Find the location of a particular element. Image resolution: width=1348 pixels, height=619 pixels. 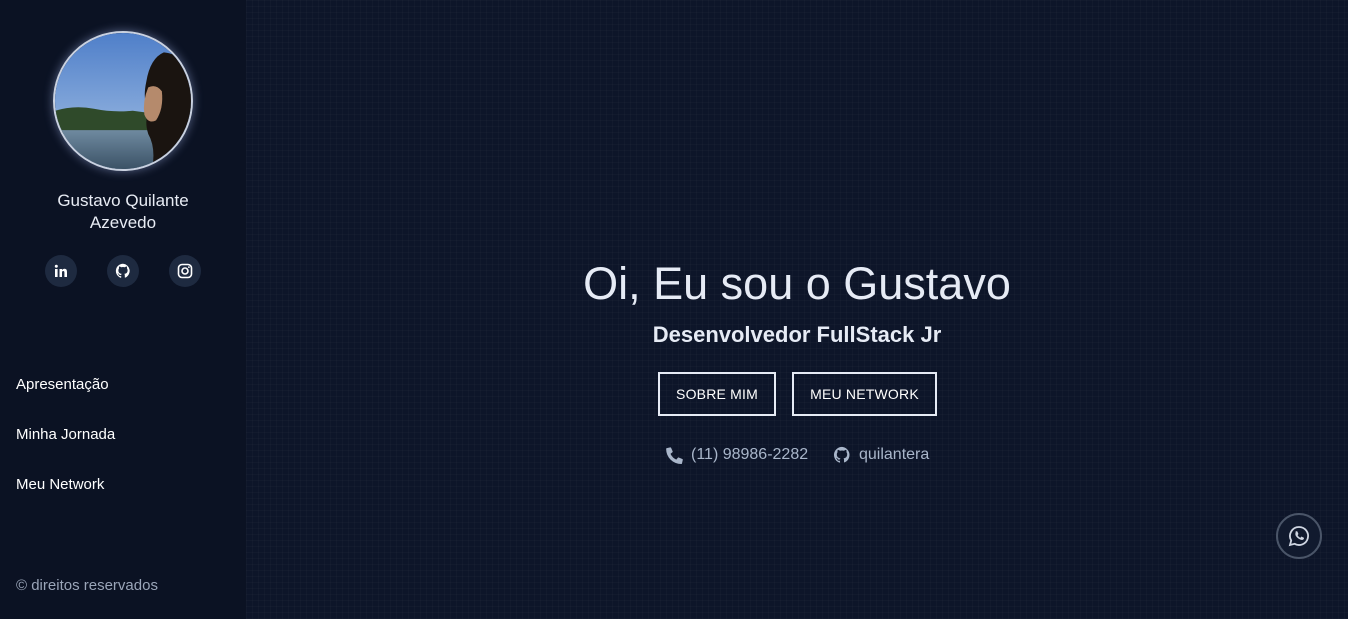

contact-info: (11) 98986-2282 quilantera is located at coordinates (797, 457).